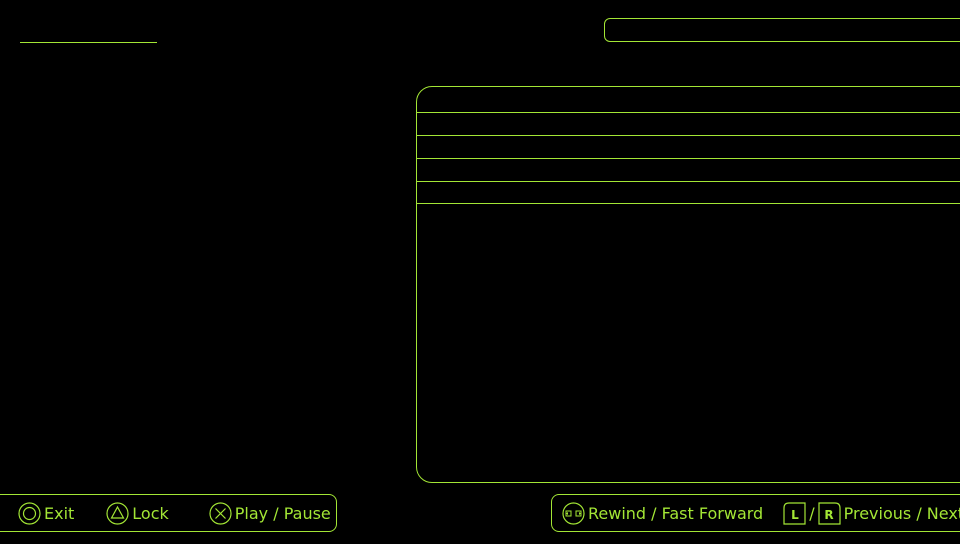 The image size is (960, 544). Describe the element at coordinates (117, 513) in the screenshot. I see `triangle-button-icon` at that location.